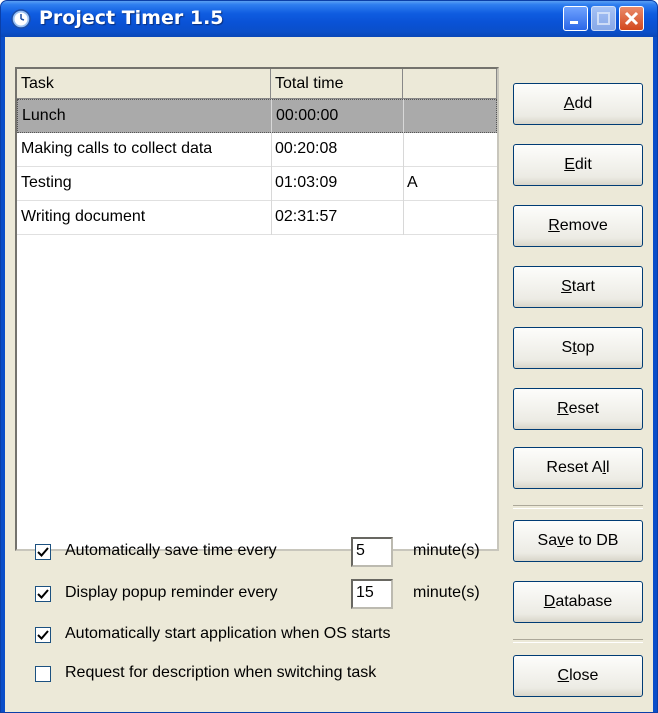 The image size is (658, 713). I want to click on autosave-checkbox, so click(43, 552).